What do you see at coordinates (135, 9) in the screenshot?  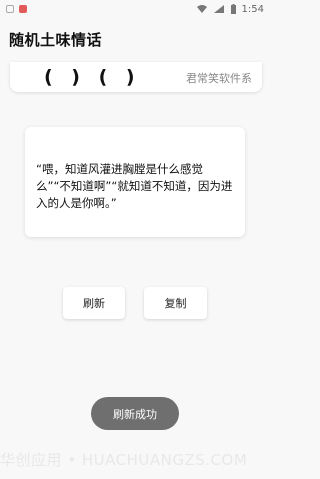 I see `status-bar: 1:54` at bounding box center [135, 9].